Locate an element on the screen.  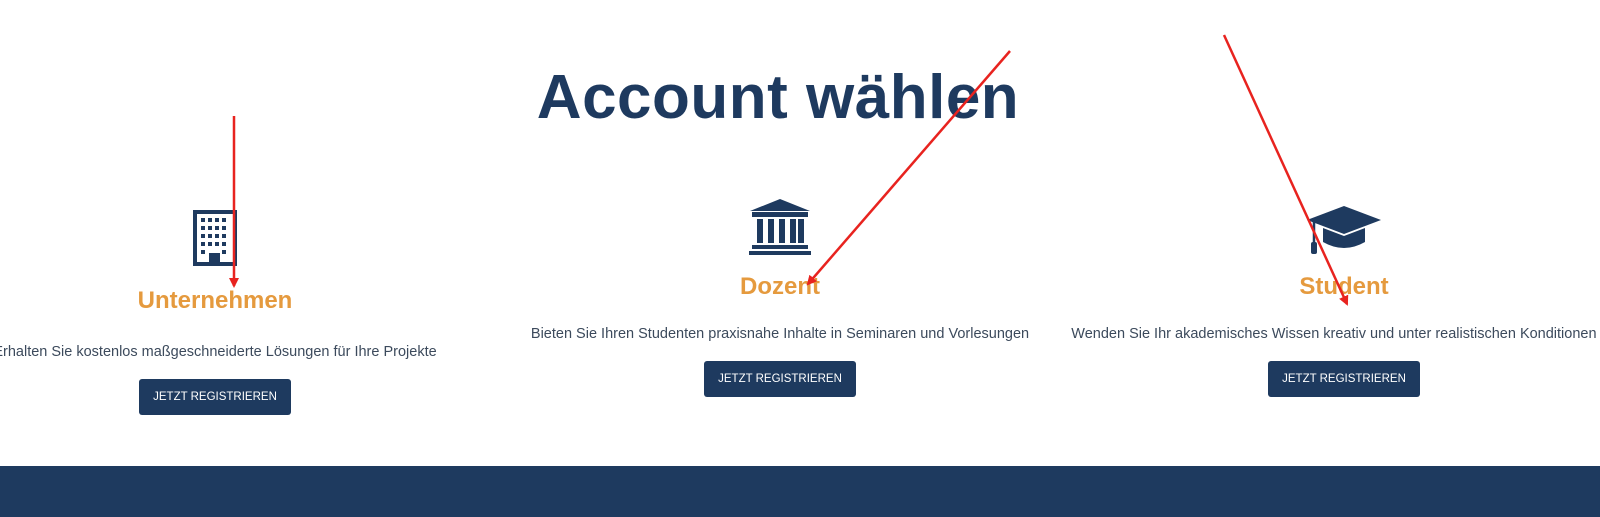
card-title: Unternehmen is located at coordinates (215, 300).